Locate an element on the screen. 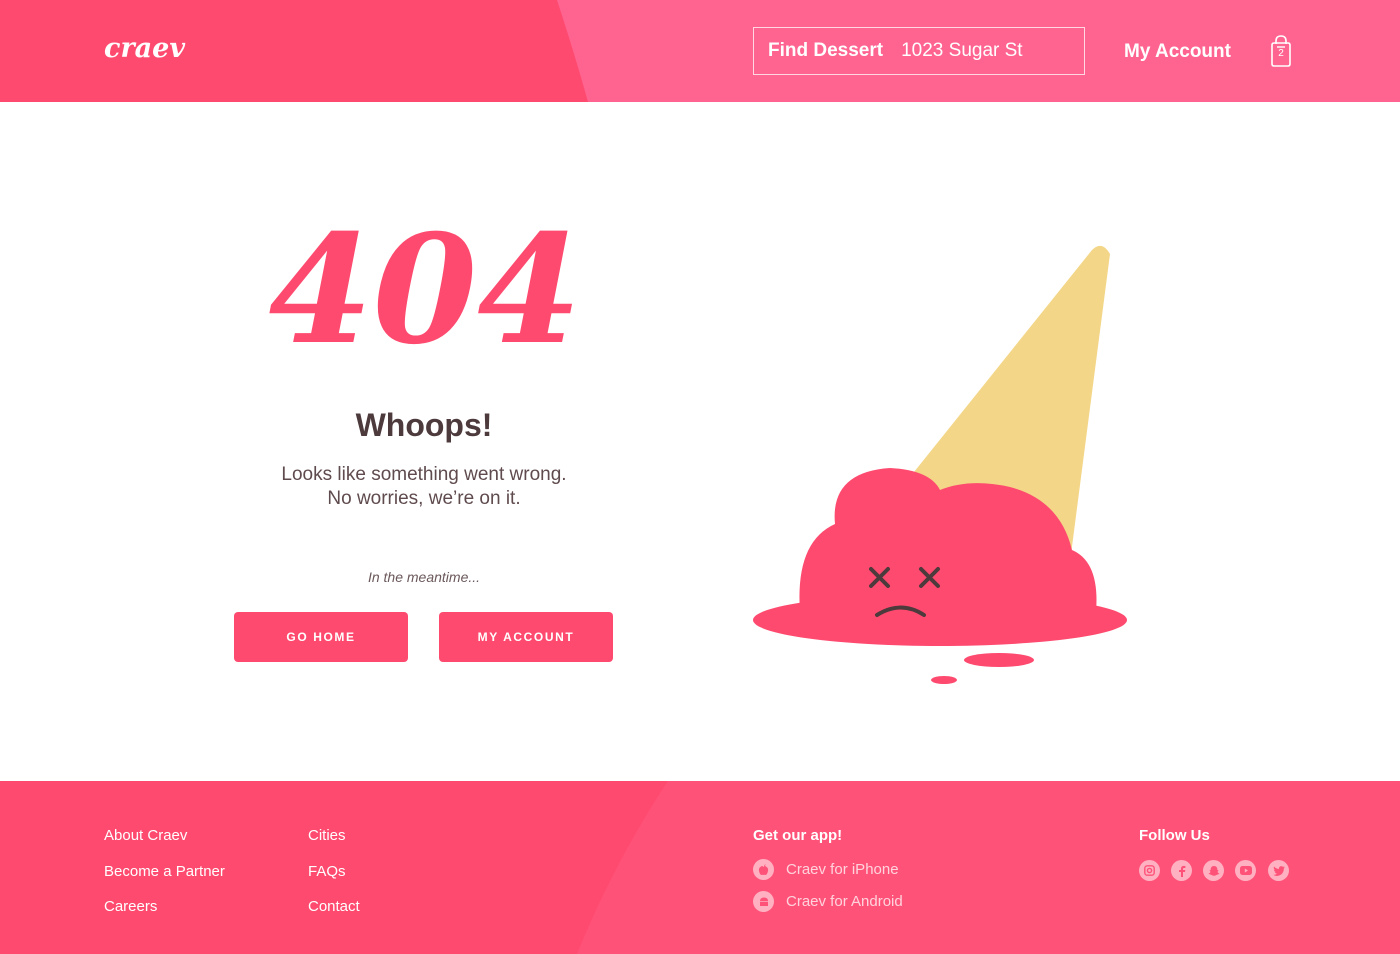 This screenshot has width=1400, height=954. find-dessert-search: Find Dessert is located at coordinates (919, 51).